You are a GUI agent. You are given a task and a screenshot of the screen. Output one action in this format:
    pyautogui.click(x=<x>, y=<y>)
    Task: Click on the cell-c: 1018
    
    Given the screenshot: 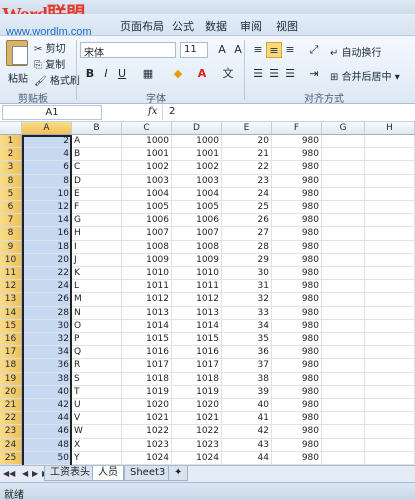 What is the action you would take?
    pyautogui.click(x=147, y=379)
    